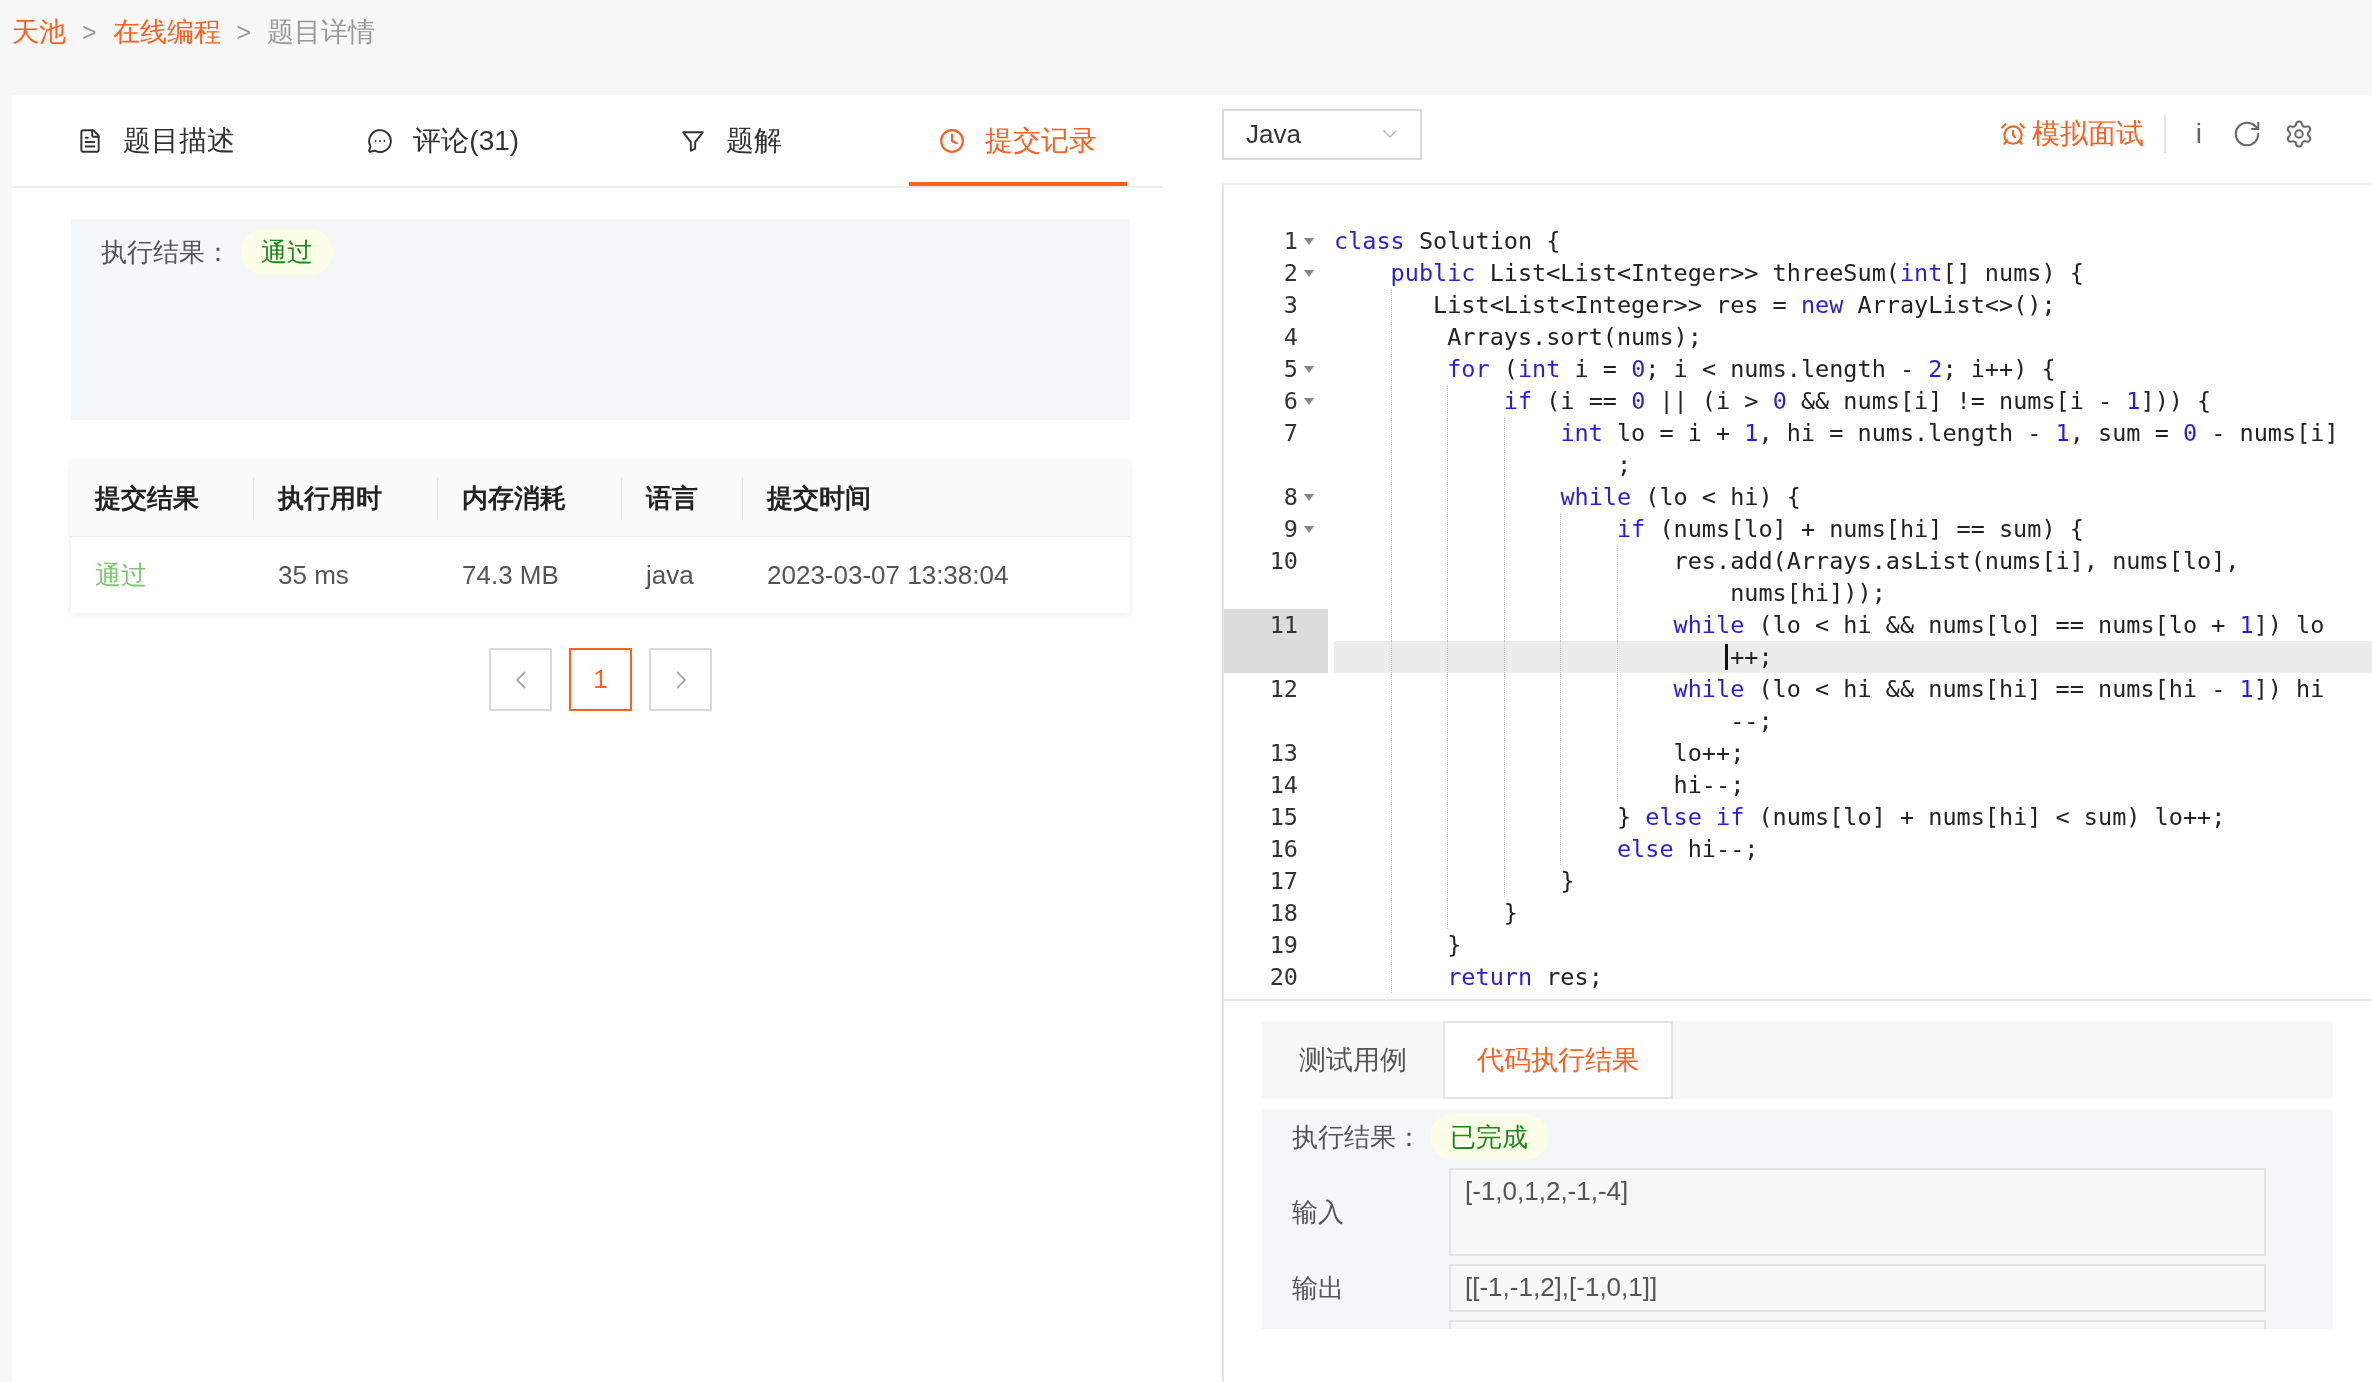 The image size is (2372, 1382). Describe the element at coordinates (330, 498) in the screenshot. I see `column-header: 执行用时` at that location.